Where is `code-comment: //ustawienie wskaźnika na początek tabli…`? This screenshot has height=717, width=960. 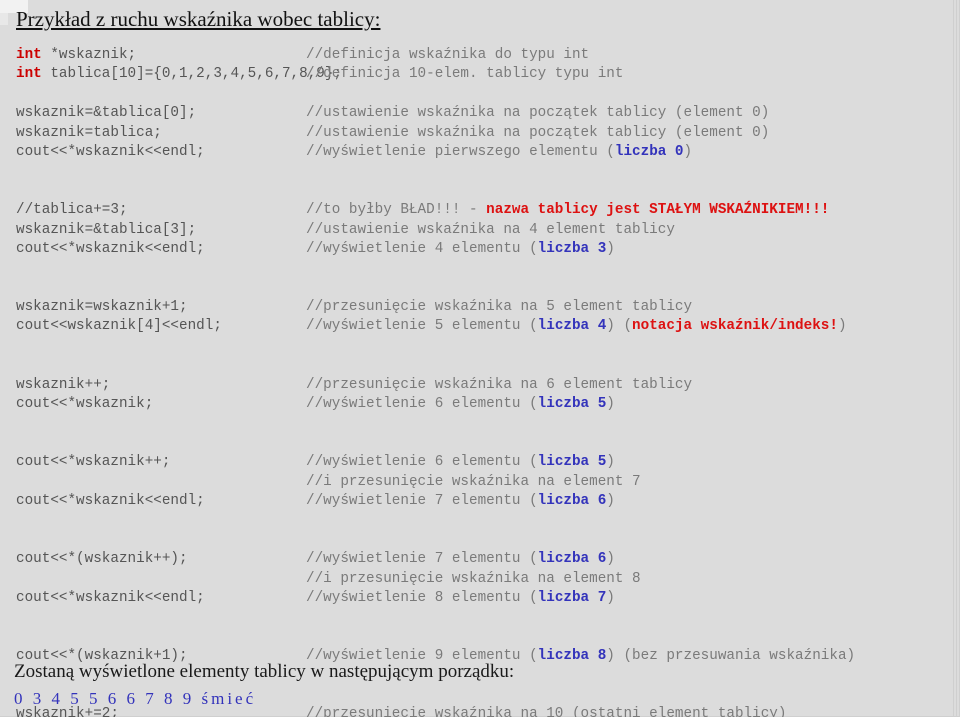
code-comment: //ustawienie wskaźnika na początek tabli… is located at coordinates (537, 133).